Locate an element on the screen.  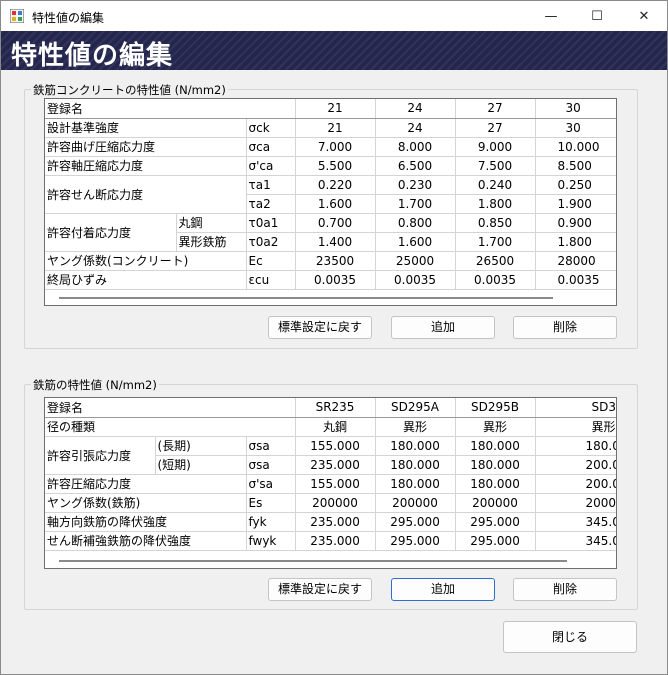
value-cell: 24 is located at coordinates (415, 128).